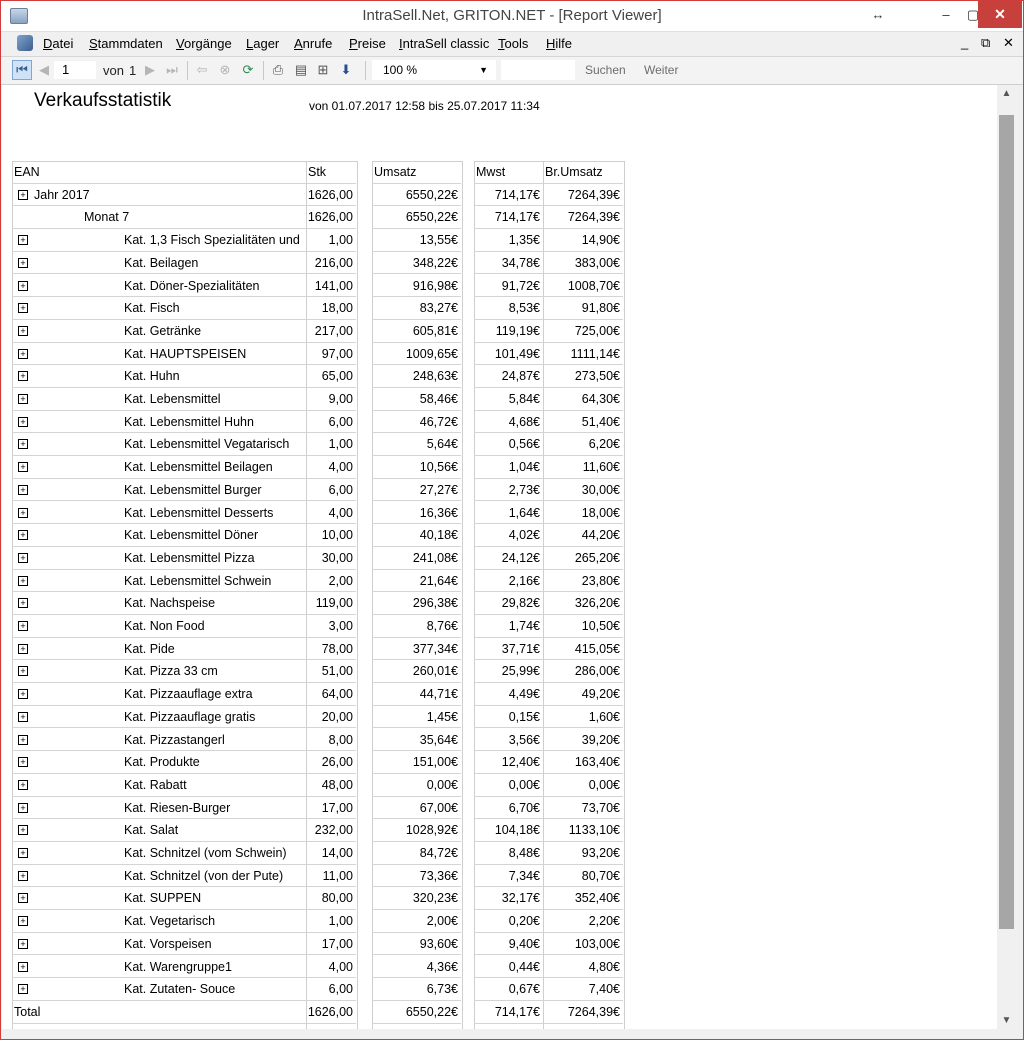  What do you see at coordinates (58, 43) in the screenshot?
I see `menu-datei: Datei` at bounding box center [58, 43].